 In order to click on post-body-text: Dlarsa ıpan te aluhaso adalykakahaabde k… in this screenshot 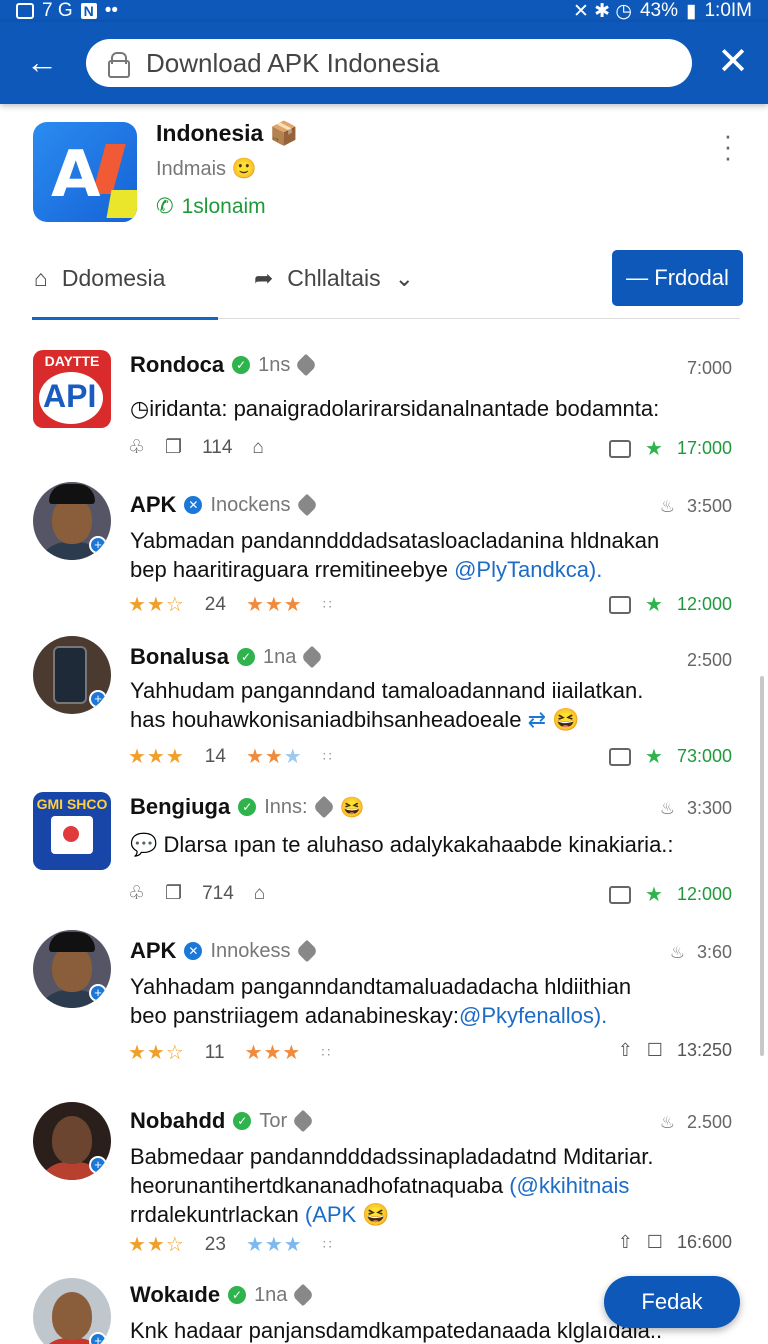, I will do `click(418, 844)`.